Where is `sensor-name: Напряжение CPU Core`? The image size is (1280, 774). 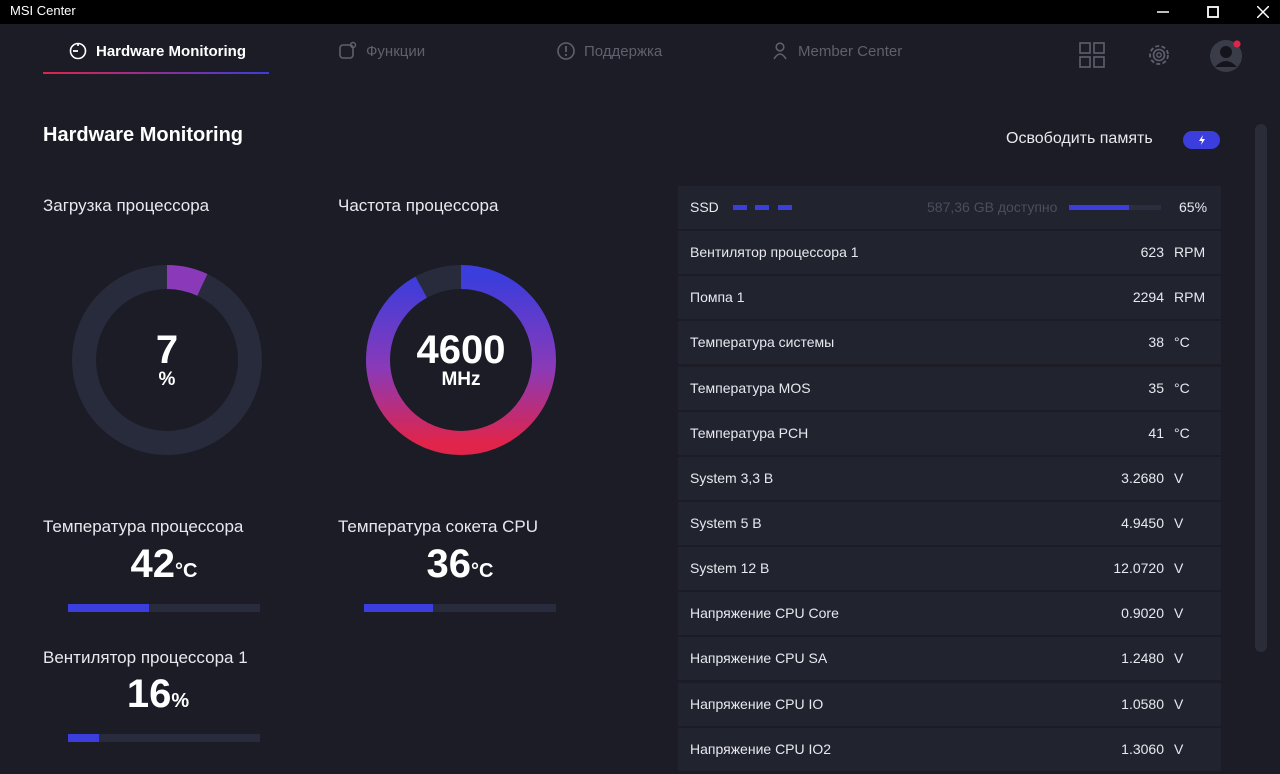 sensor-name: Напряжение CPU Core is located at coordinates (764, 613).